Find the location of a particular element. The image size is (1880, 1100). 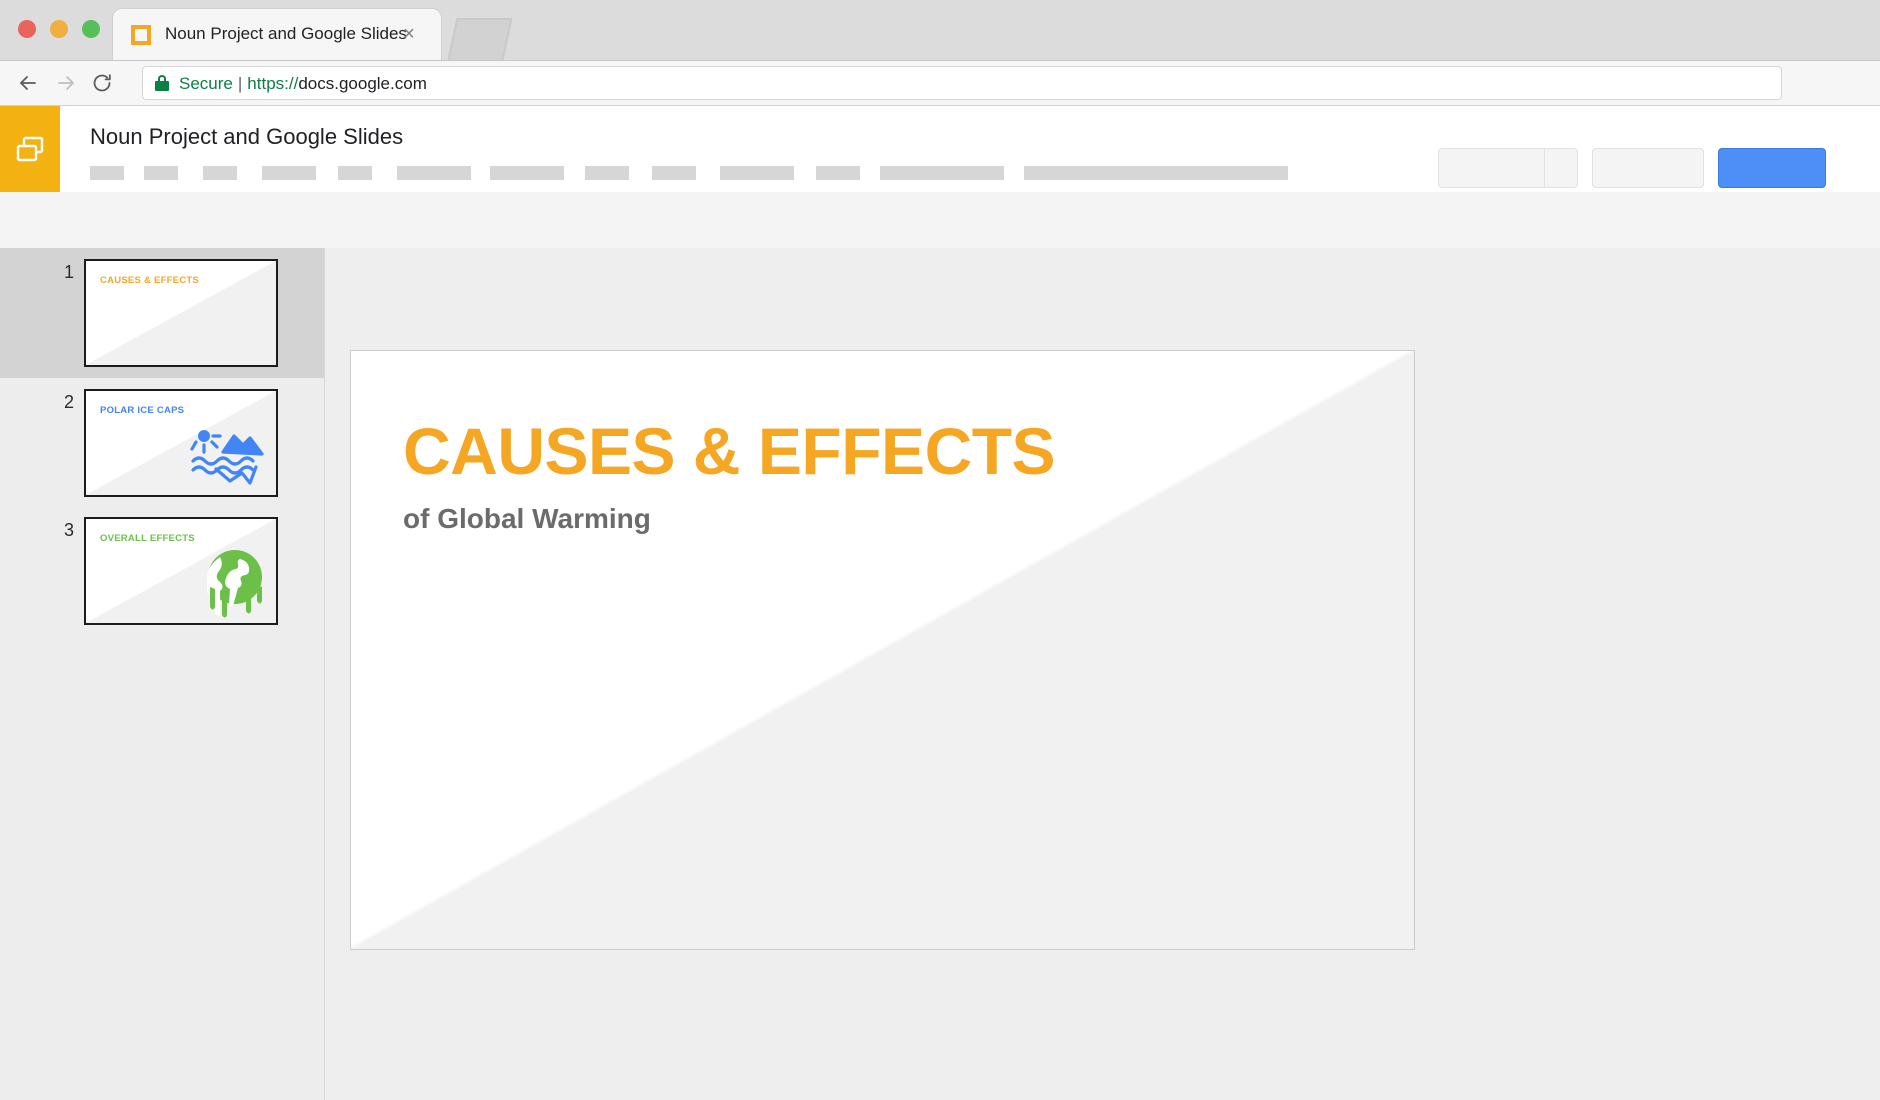

filmstrip-item-1: 1 CAUSES & EFFECTS is located at coordinates (162, 313).